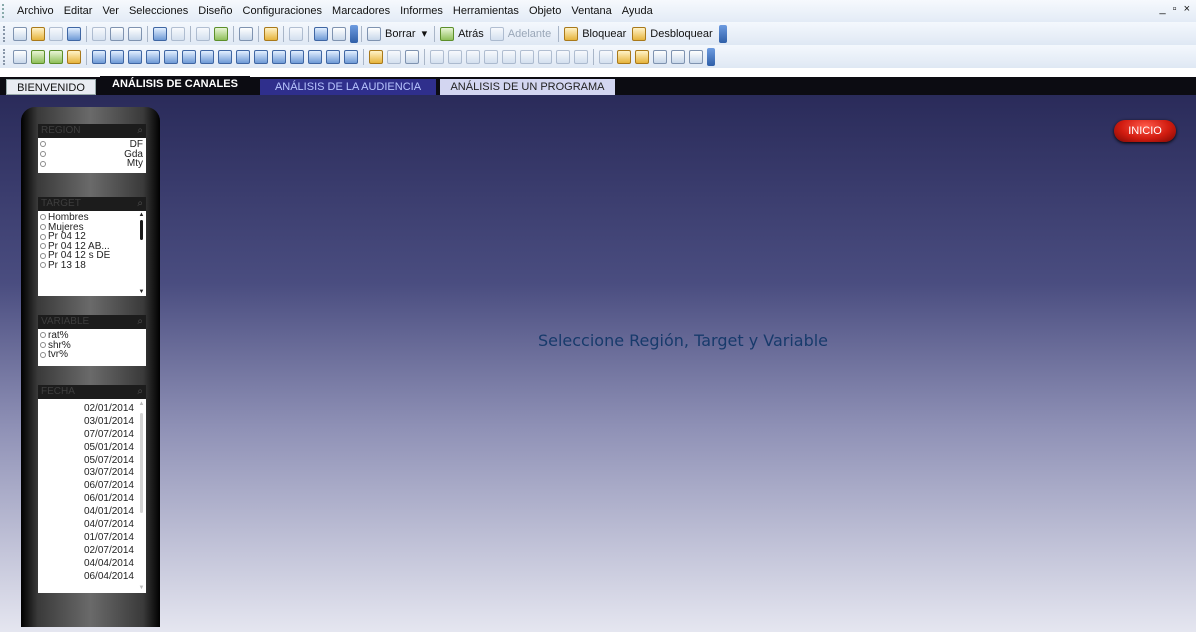 The image size is (1196, 632). I want to click on tab-bienvenido: BIENVENIDO, so click(51, 87).